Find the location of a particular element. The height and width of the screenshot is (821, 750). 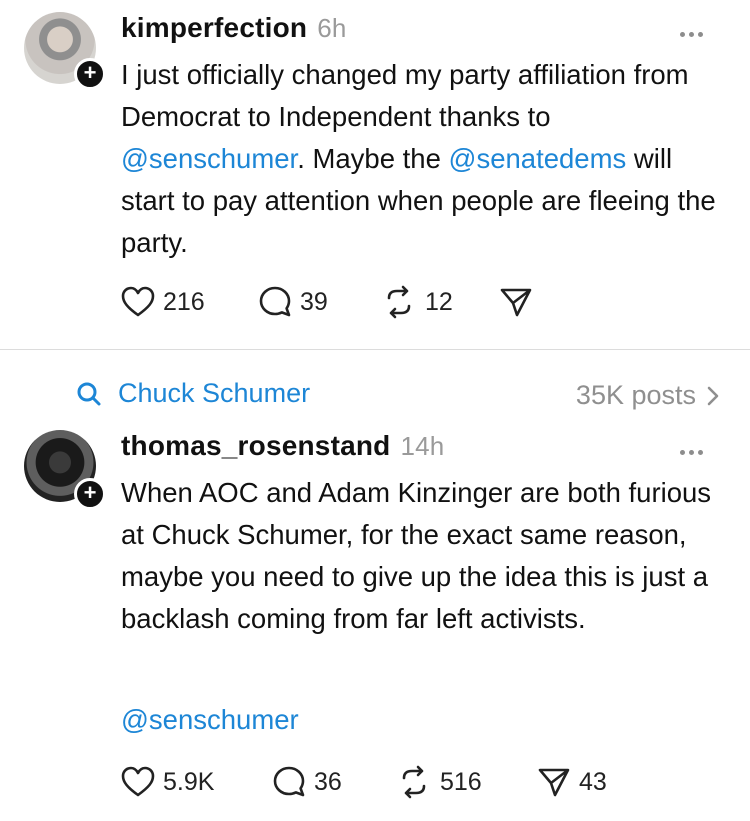

repost-count: 516 is located at coordinates (461, 781).